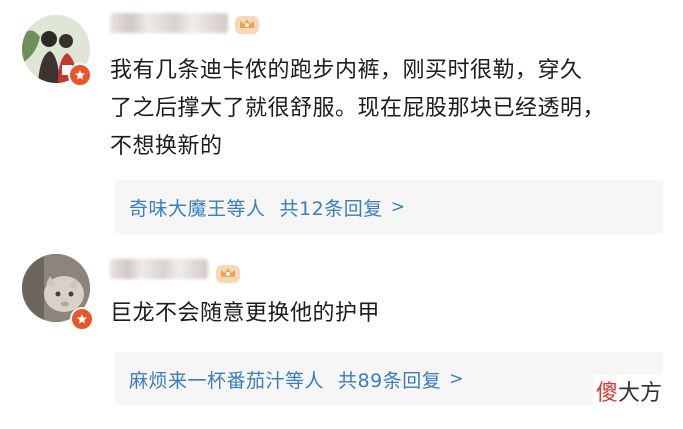 The width and height of the screenshot is (683, 429). I want to click on reply-names: 奇味大魔王等人, so click(197, 208).